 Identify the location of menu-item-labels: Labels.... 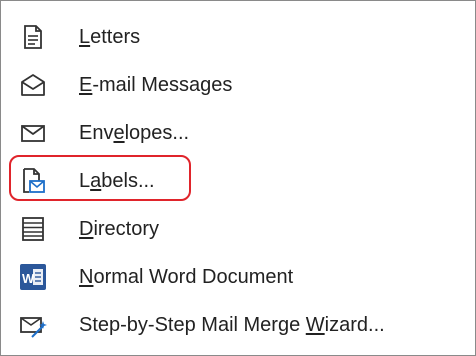
(238, 181).